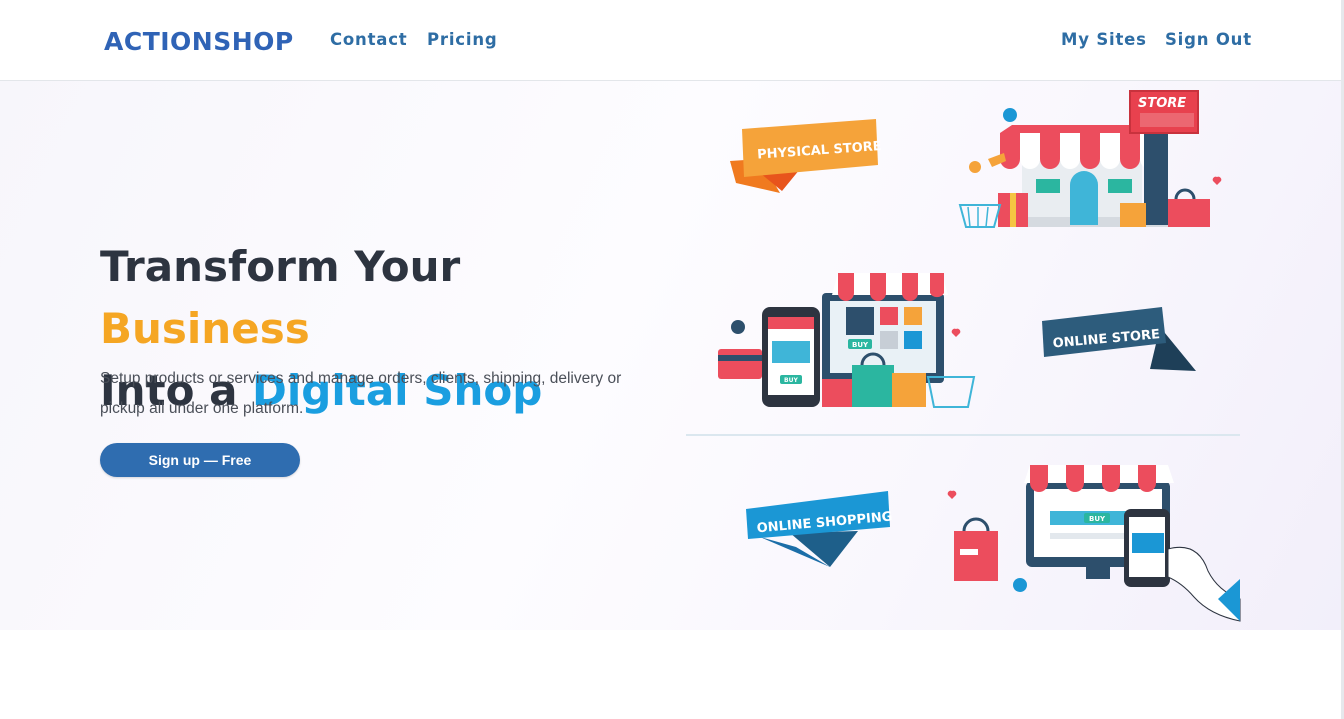 Image resolution: width=1344 pixels, height=719 pixels. What do you see at coordinates (1094, 543) in the screenshot?
I see `online-shopping-icon: BUY` at bounding box center [1094, 543].